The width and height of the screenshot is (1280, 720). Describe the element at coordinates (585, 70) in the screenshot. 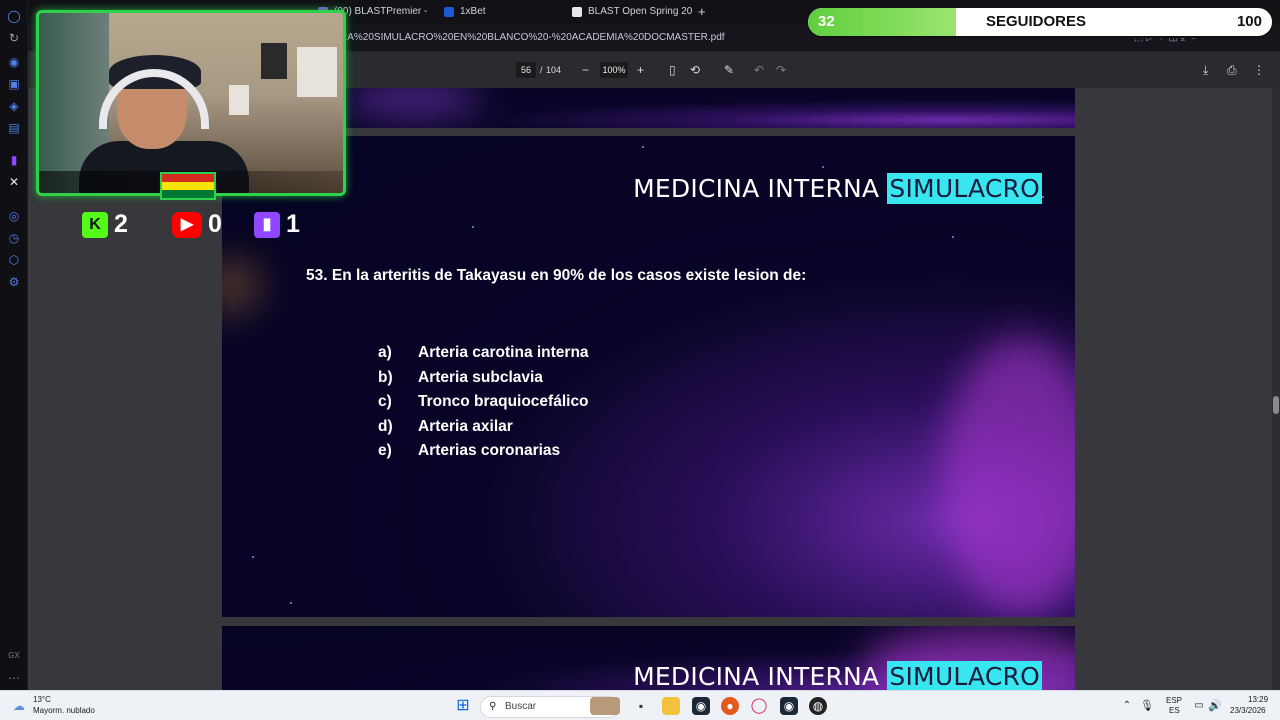

I see `zoom-out-button: −` at that location.